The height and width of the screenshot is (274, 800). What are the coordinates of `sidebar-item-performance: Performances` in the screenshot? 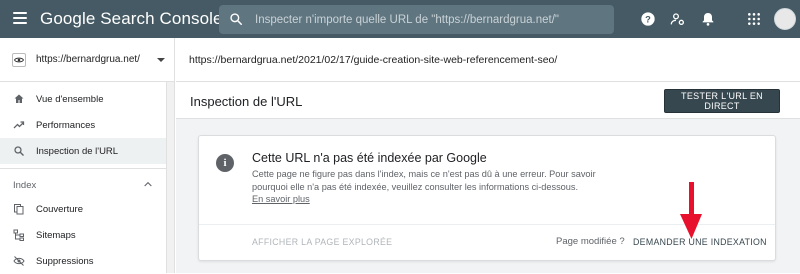 It's located at (83, 125).